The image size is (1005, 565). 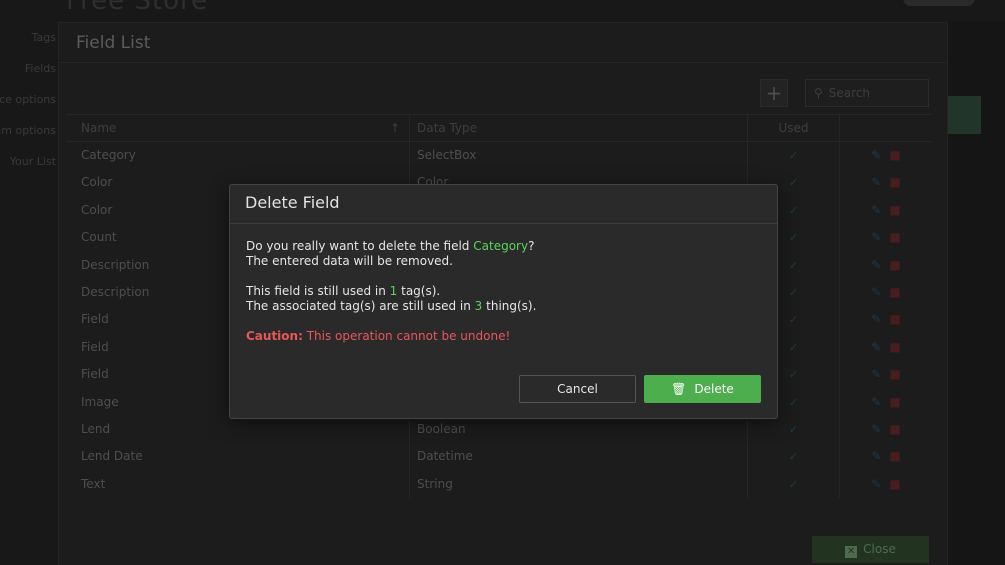 What do you see at coordinates (238, 128) in the screenshot?
I see `column-header-name: Name ↑` at bounding box center [238, 128].